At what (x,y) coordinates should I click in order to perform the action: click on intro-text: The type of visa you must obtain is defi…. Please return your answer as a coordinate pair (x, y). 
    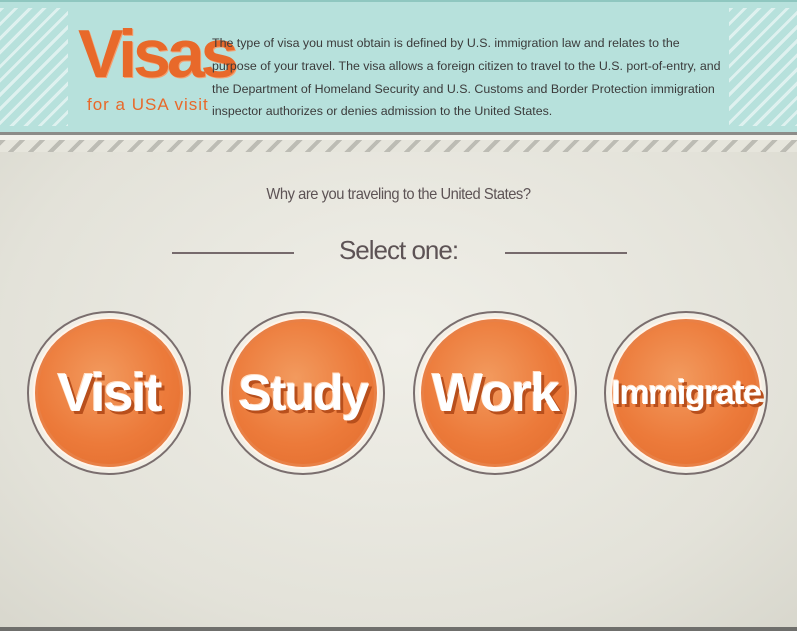
    Looking at the image, I should click on (466, 77).